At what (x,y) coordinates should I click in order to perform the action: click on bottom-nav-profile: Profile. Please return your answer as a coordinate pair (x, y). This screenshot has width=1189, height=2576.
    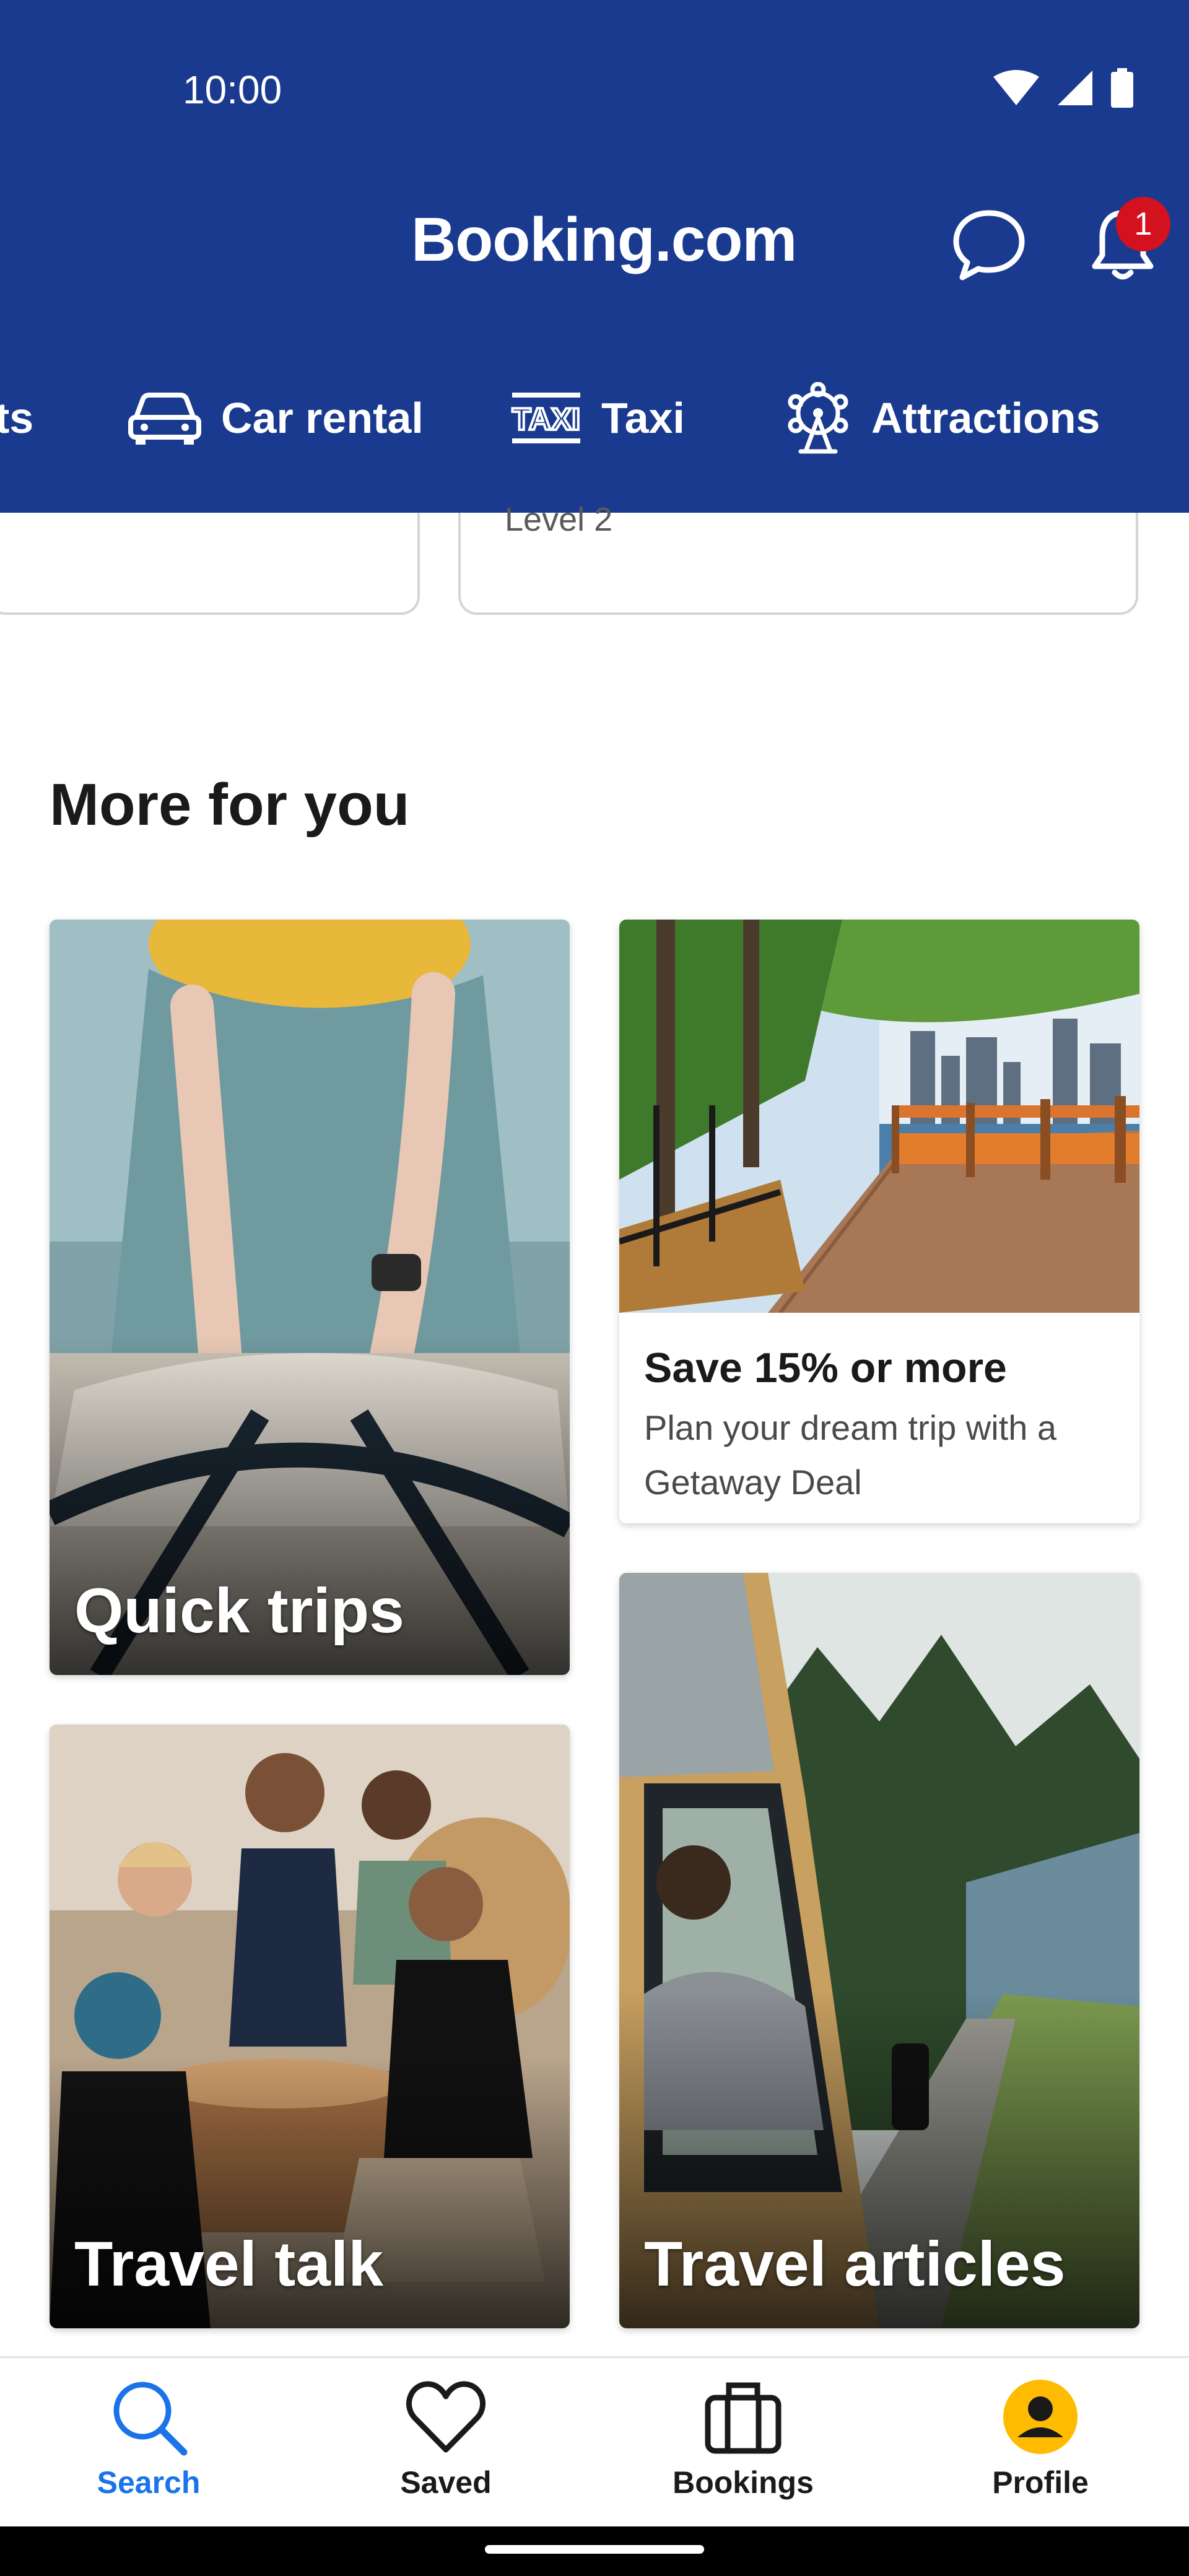
    Looking at the image, I should click on (1040, 2438).